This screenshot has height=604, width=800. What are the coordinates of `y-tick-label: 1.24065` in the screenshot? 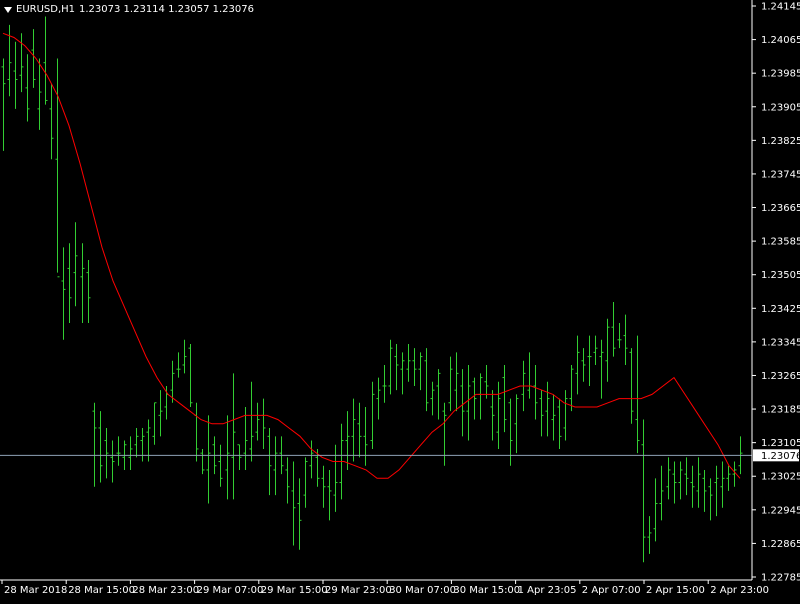 It's located at (780, 40).